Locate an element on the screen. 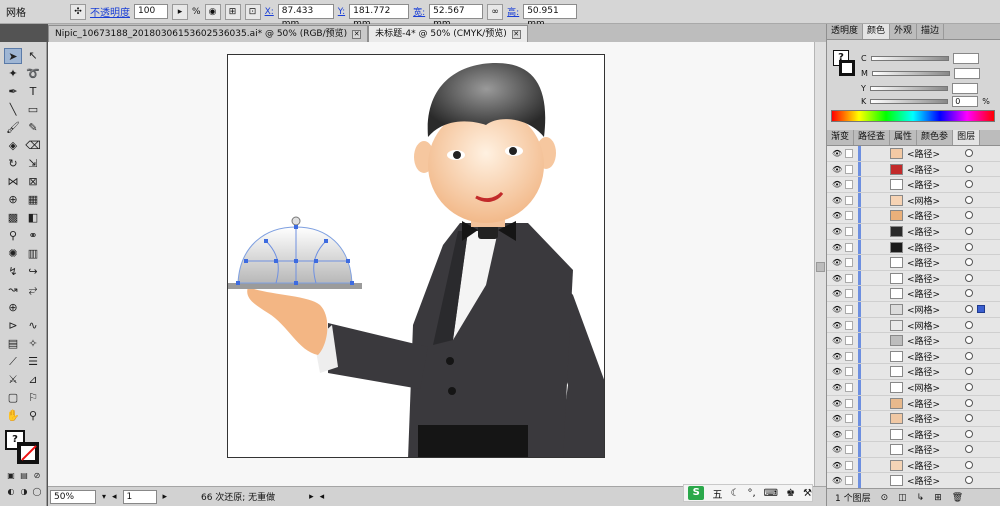 The width and height of the screenshot is (1000, 506). layer-row: 👁 <网格> is located at coordinates (913, 200).